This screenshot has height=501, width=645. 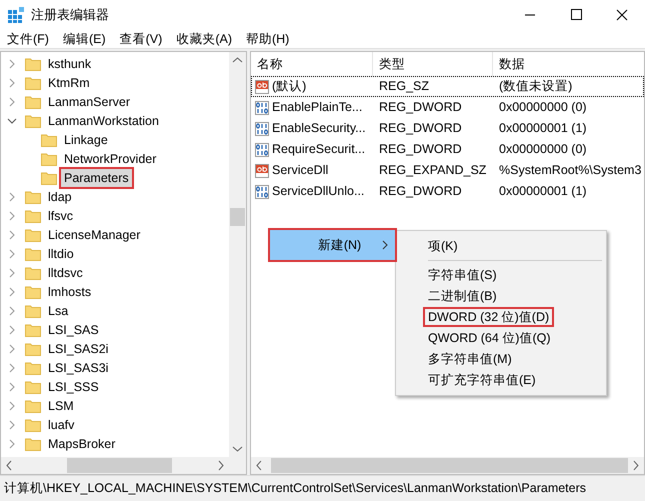 What do you see at coordinates (433, 171) in the screenshot?
I see `value-type: REG_EXPAND_SZ` at bounding box center [433, 171].